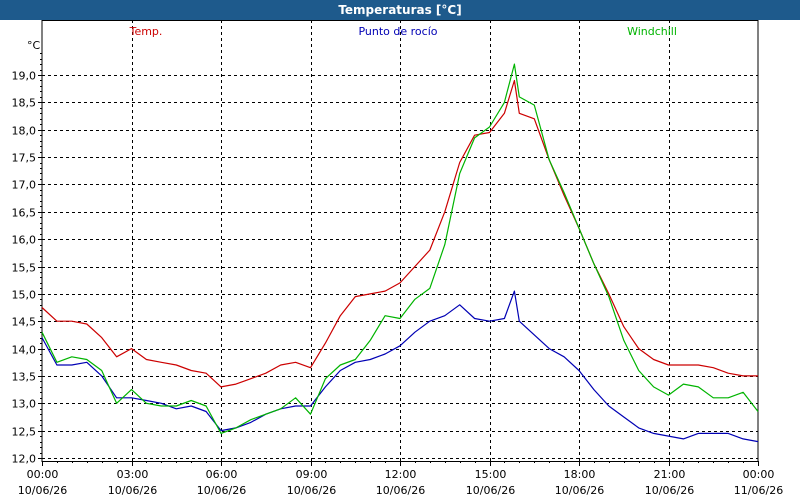  What do you see at coordinates (397, 31) in the screenshot?
I see `legend-entry: Punto de rocío` at bounding box center [397, 31].